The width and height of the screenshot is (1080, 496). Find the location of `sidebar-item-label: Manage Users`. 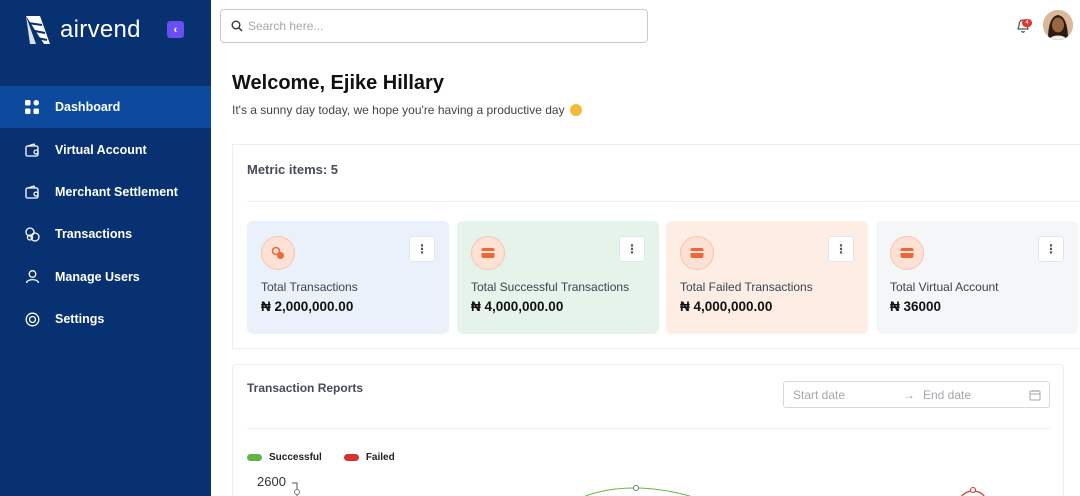

sidebar-item-label: Manage Users is located at coordinates (97, 276).